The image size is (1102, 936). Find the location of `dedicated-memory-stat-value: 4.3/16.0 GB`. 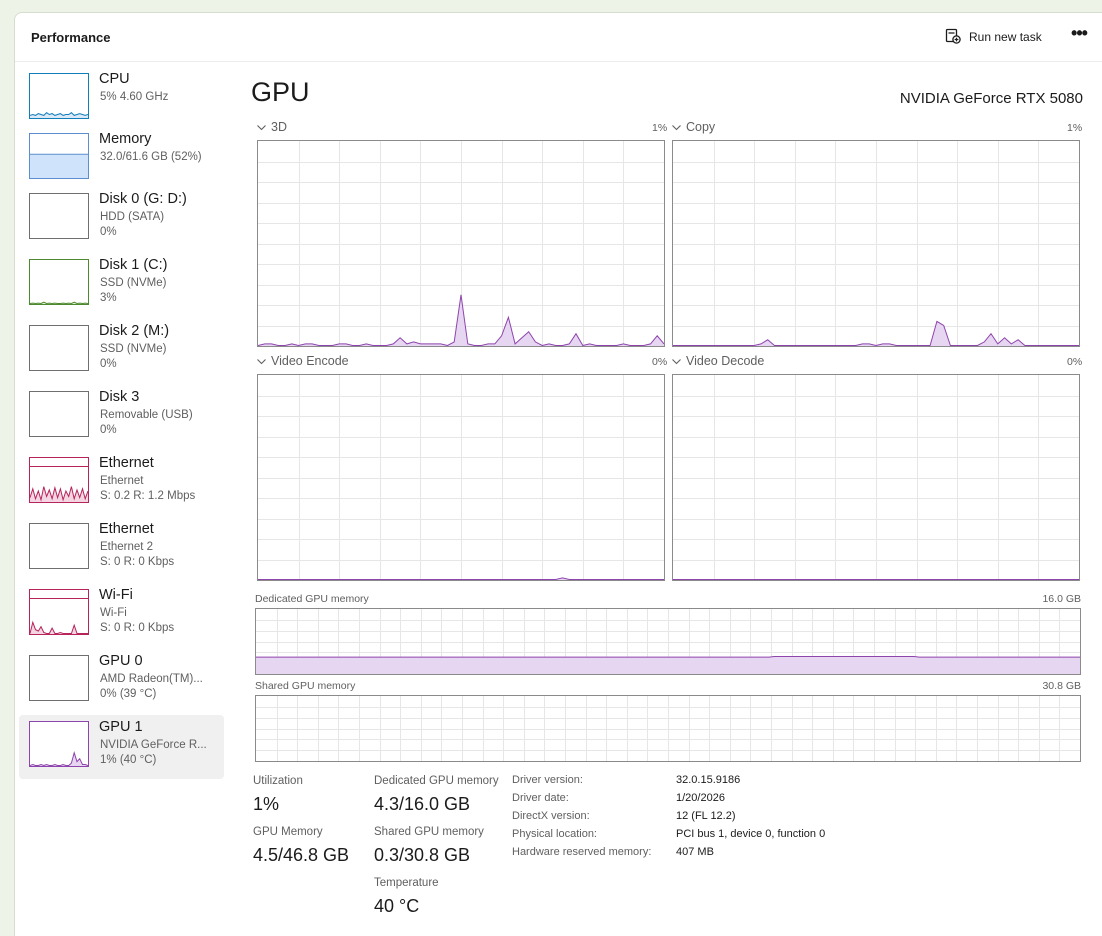

dedicated-memory-stat-value: 4.3/16.0 GB is located at coordinates (422, 804).